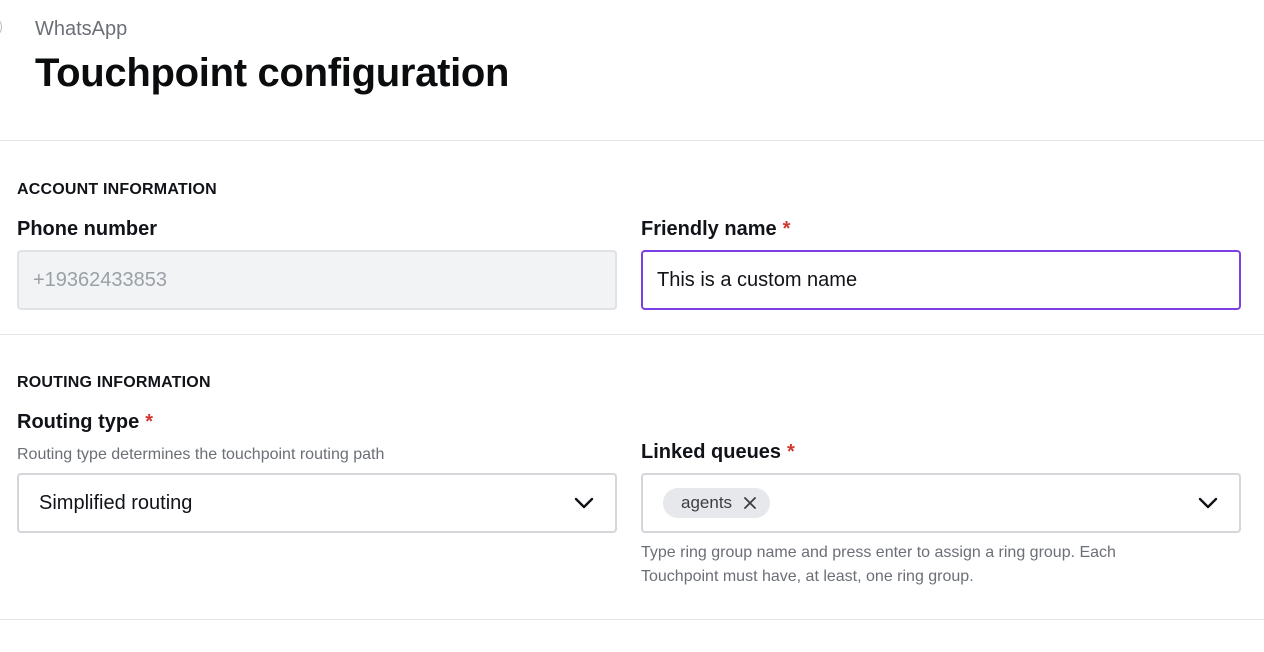 This screenshot has height=652, width=1264. I want to click on queue-chip-agents: agents, so click(717, 503).